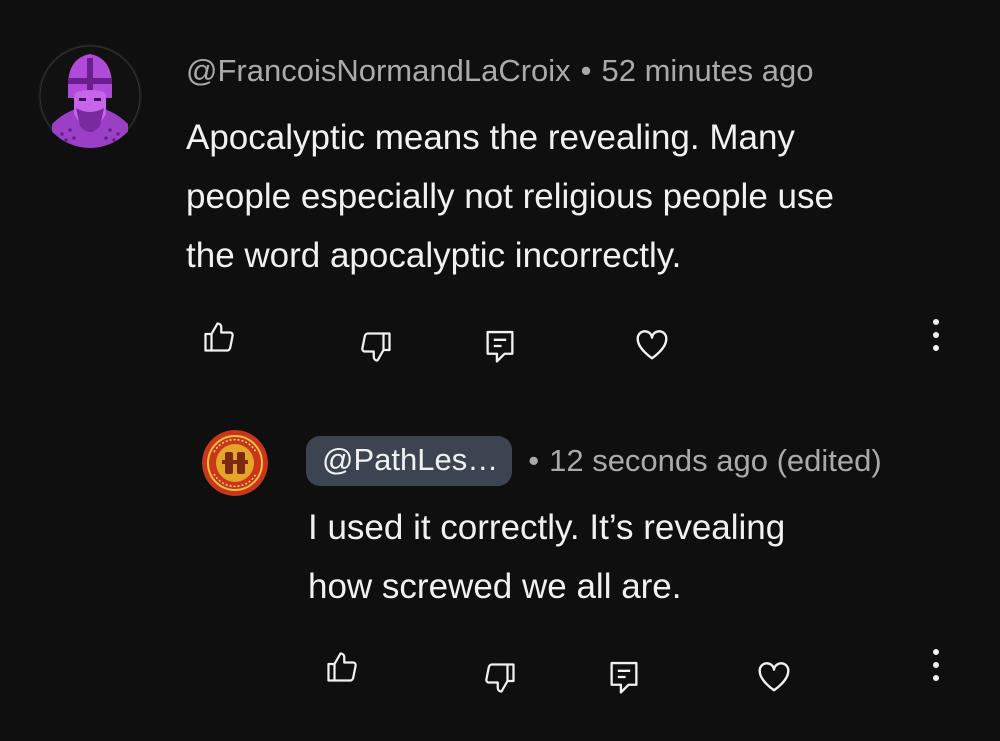  What do you see at coordinates (715, 460) in the screenshot?
I see `timestamp: 12 seconds ago (edited)` at bounding box center [715, 460].